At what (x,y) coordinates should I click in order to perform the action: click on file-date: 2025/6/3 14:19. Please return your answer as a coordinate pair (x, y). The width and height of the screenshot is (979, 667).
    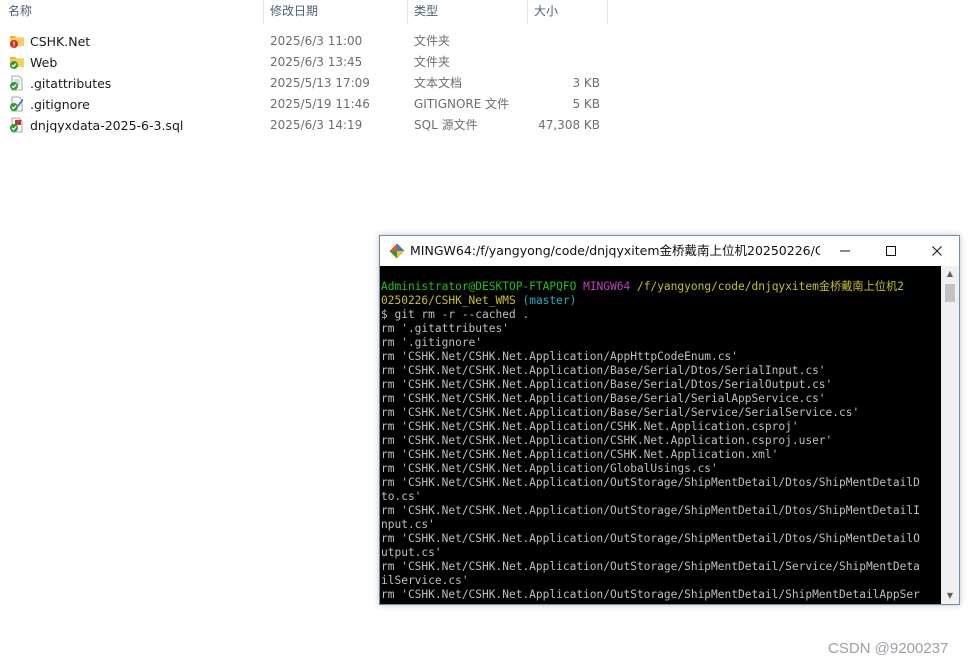
    Looking at the image, I should click on (316, 125).